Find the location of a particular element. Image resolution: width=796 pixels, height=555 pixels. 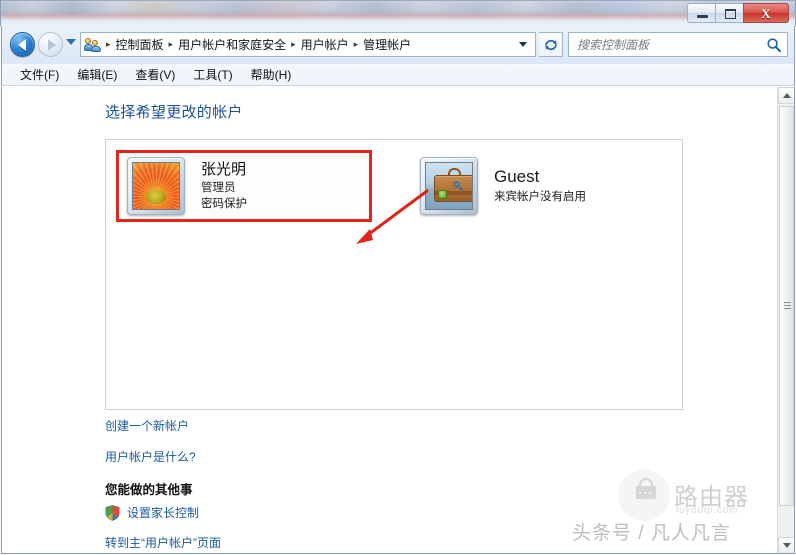

account-role: 来宾帐户没有启用 is located at coordinates (540, 197).